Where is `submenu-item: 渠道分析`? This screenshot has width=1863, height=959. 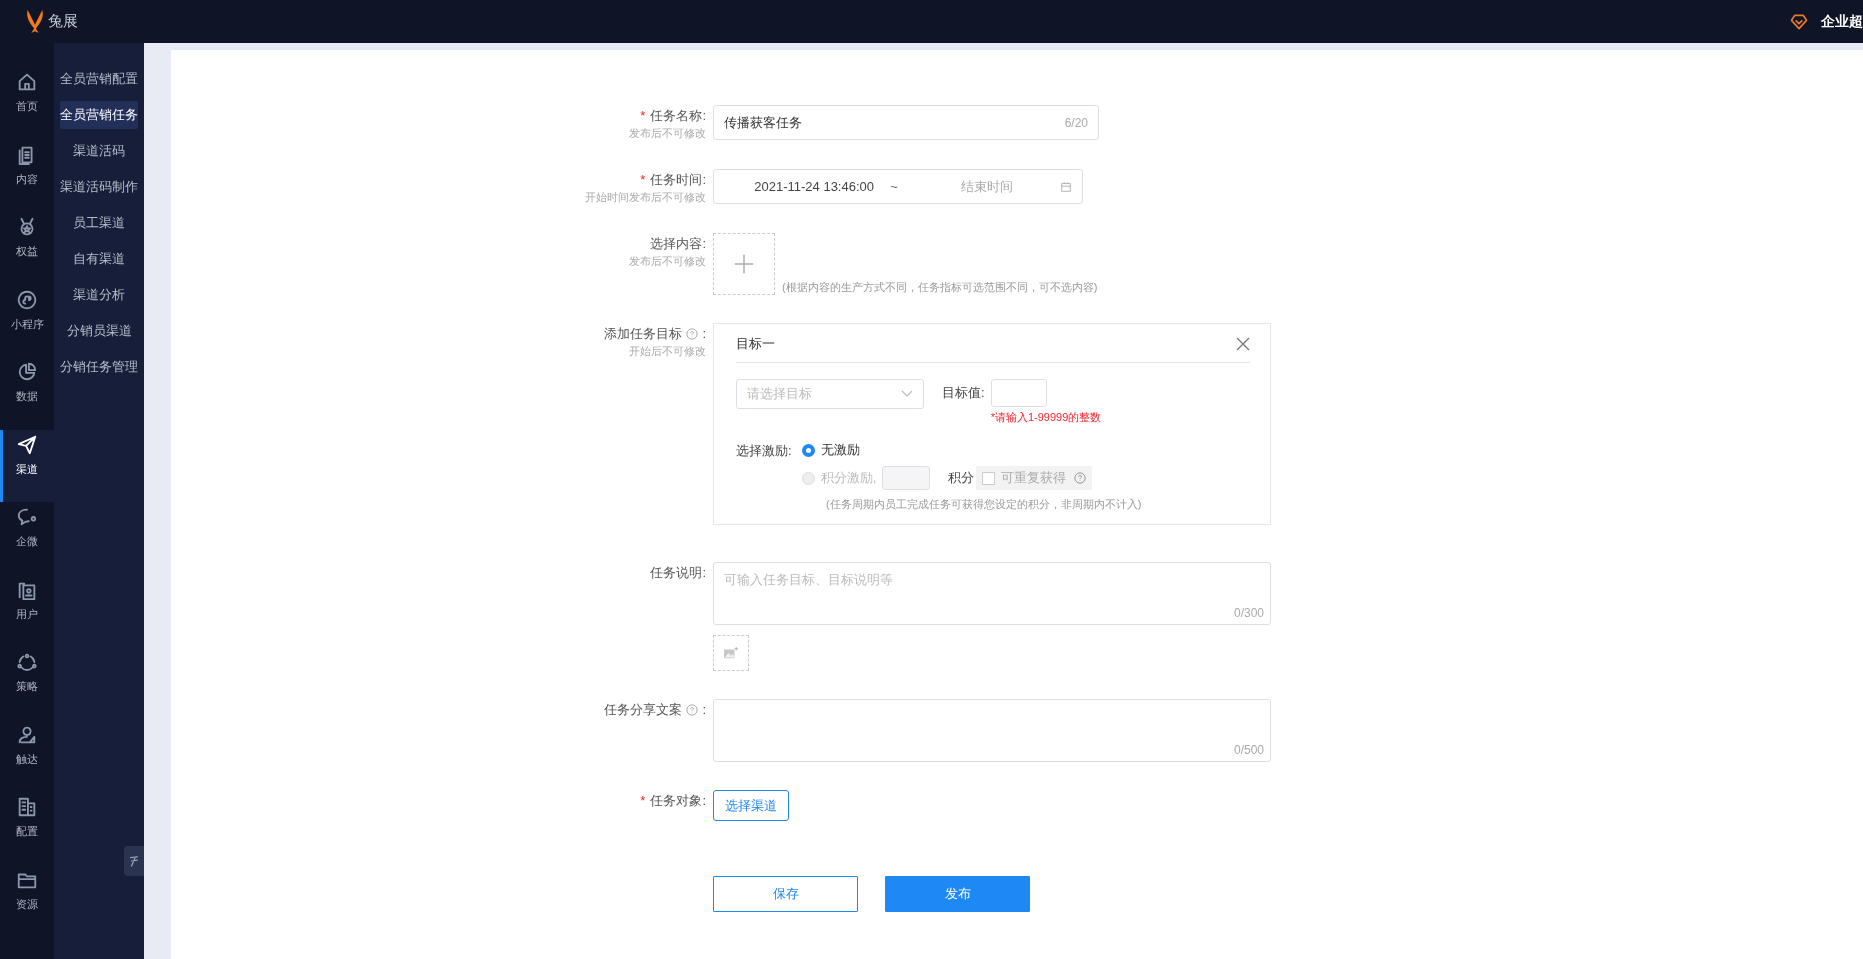 submenu-item: 渠道分析 is located at coordinates (99, 295).